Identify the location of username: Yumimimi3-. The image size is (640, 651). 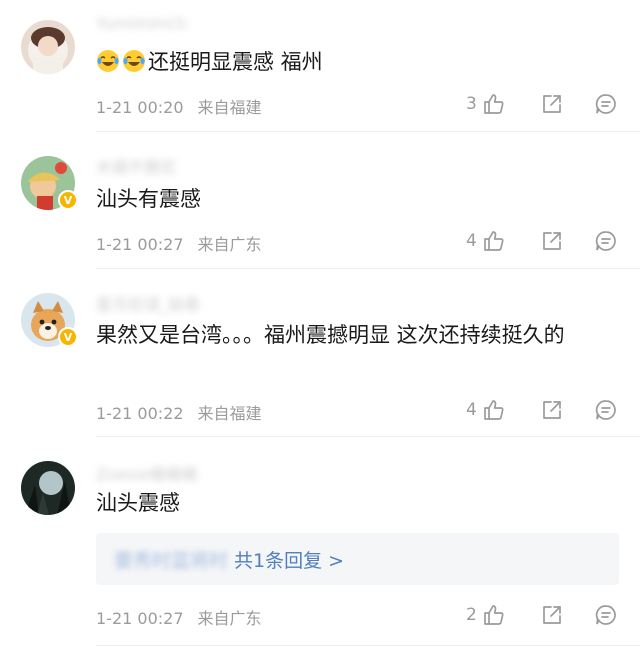
(143, 24).